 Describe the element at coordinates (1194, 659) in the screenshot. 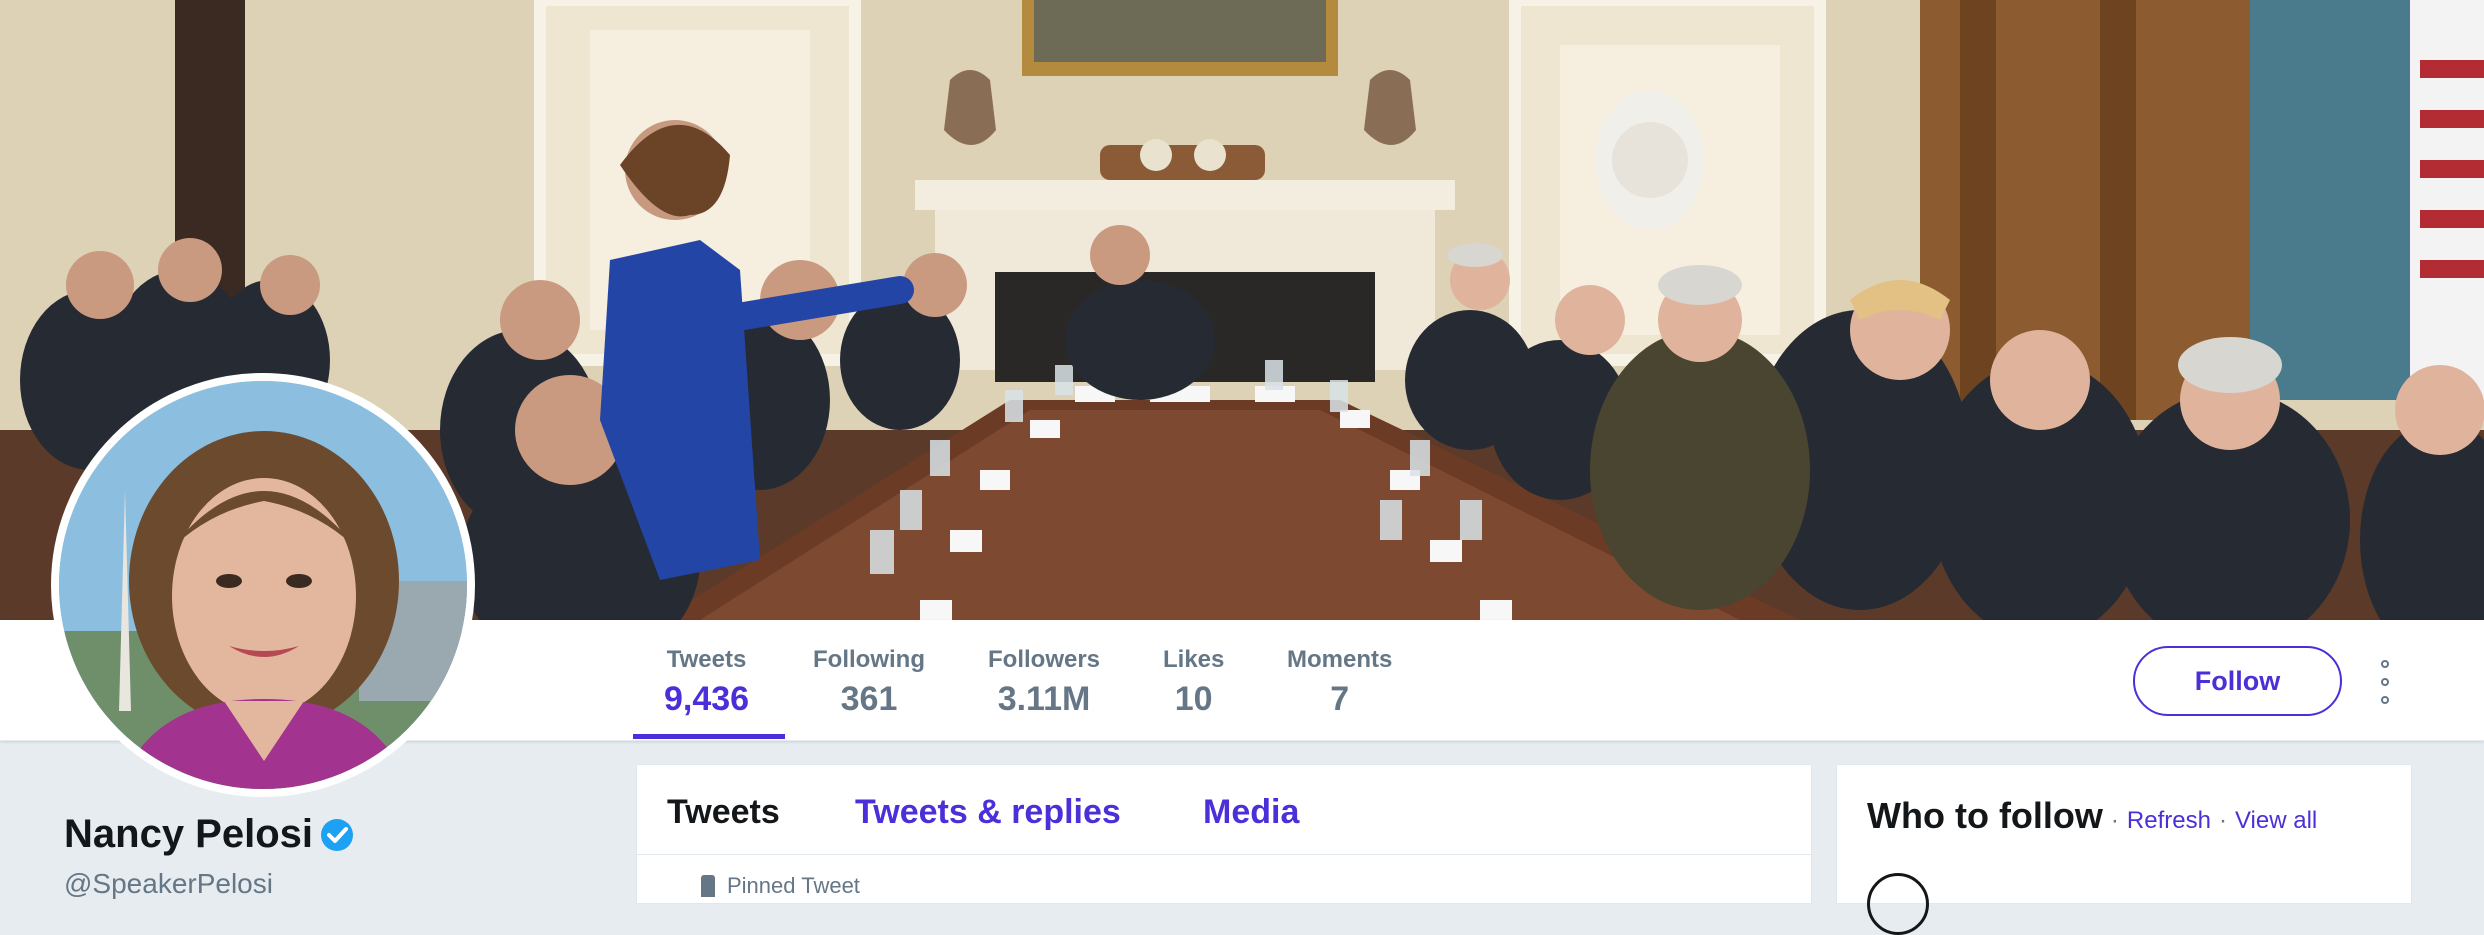

I see `stat-label: Likes` at that location.